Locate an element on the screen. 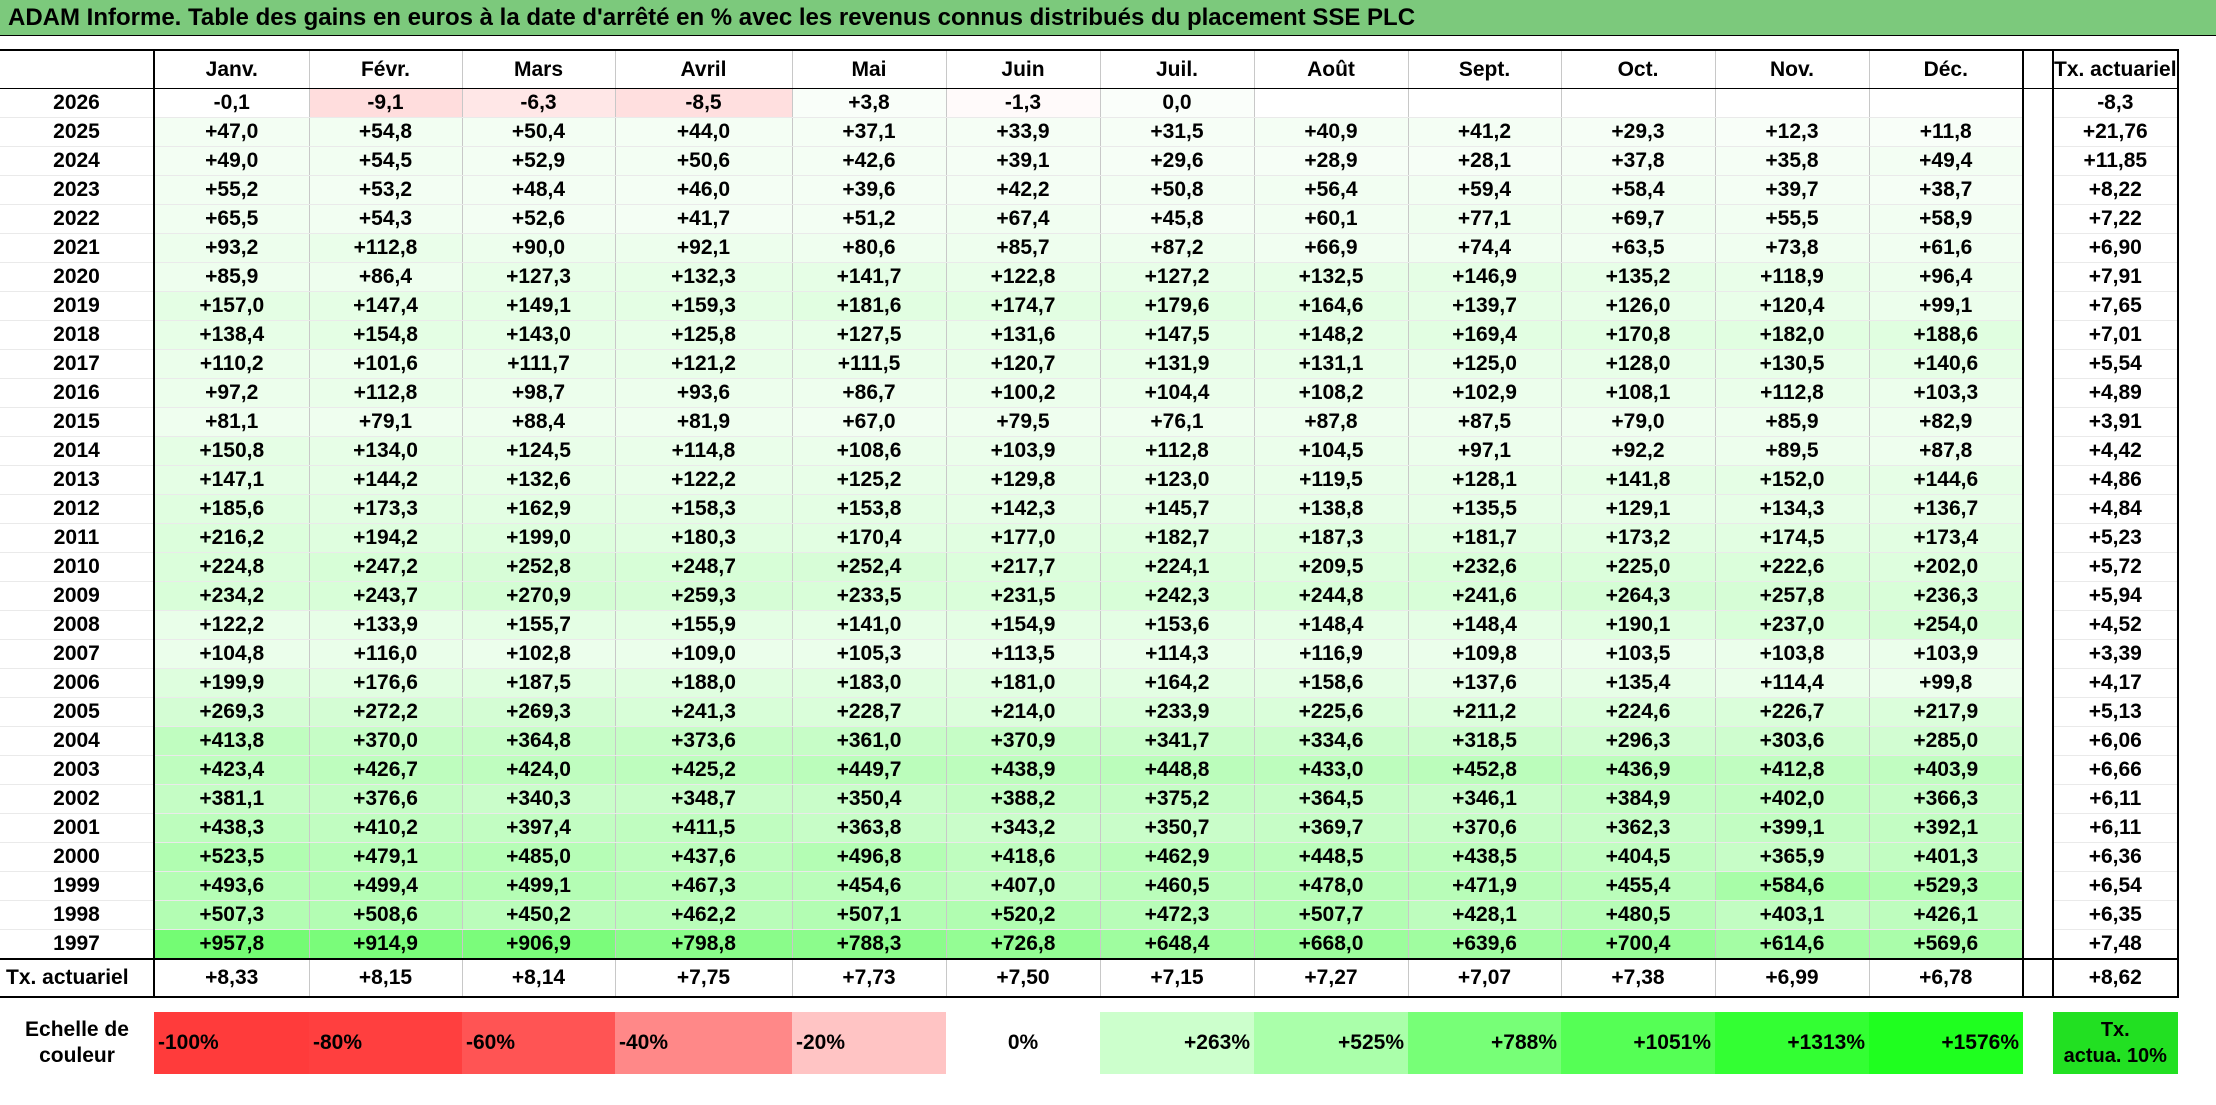 The height and width of the screenshot is (1105, 2216). heatmap-cell: +141,7 is located at coordinates (869, 277).